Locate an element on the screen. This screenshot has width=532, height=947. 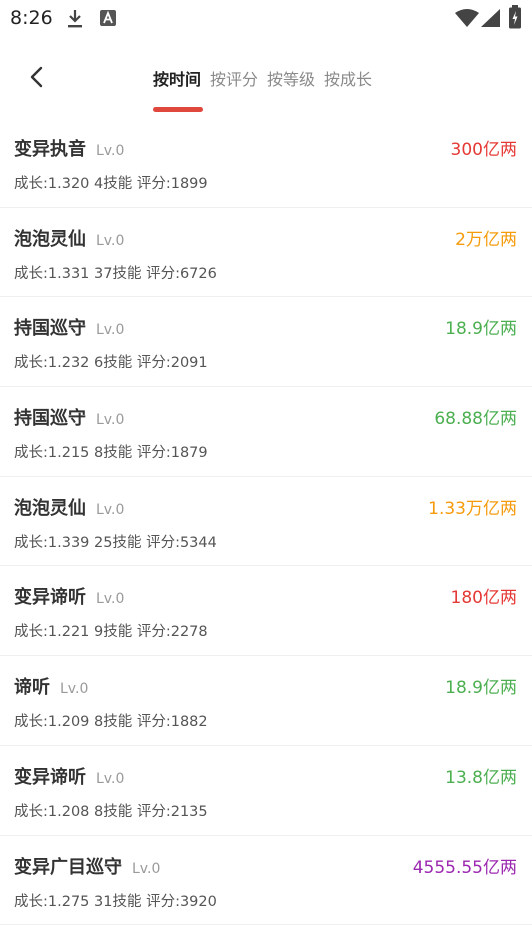
item-price: 180亿两 is located at coordinates (483, 598).